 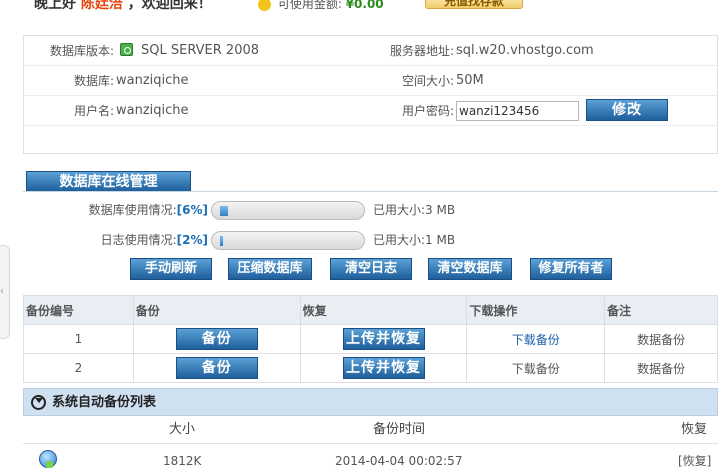 I want to click on db-label: 数据库:, so click(x=93, y=81).